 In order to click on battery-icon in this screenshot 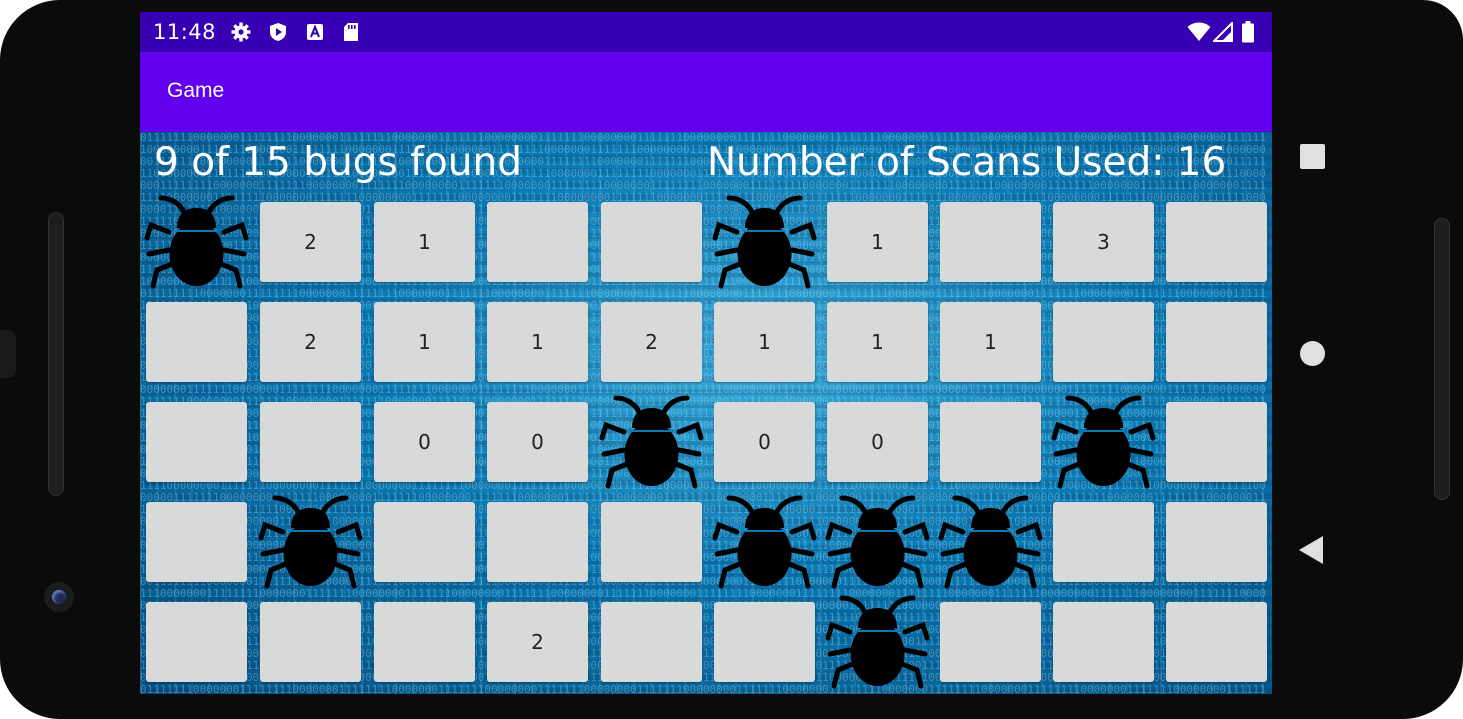, I will do `click(1248, 32)`.